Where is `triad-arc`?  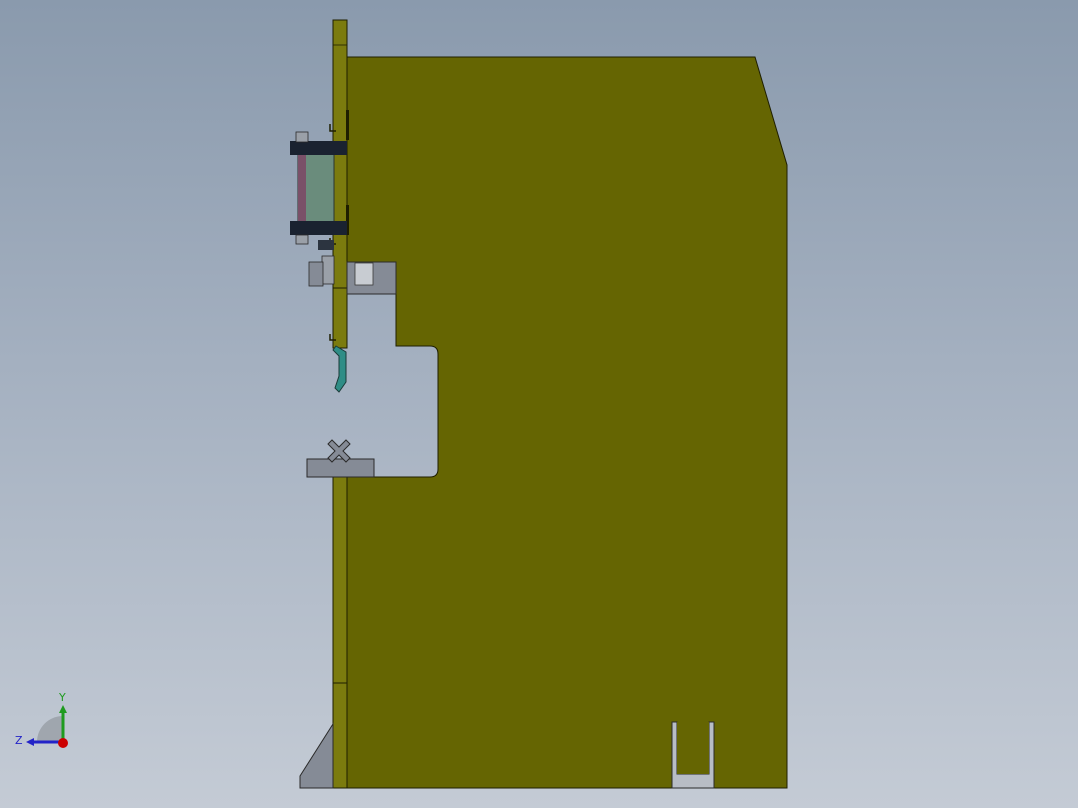
triad-arc is located at coordinates (50, 729).